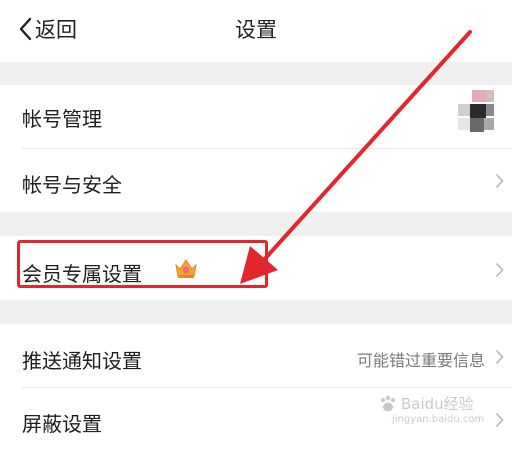 Image resolution: width=512 pixels, height=449 pixels. Describe the element at coordinates (438, 419) in the screenshot. I see `watermark-url: jingyan.baidu.com` at that location.